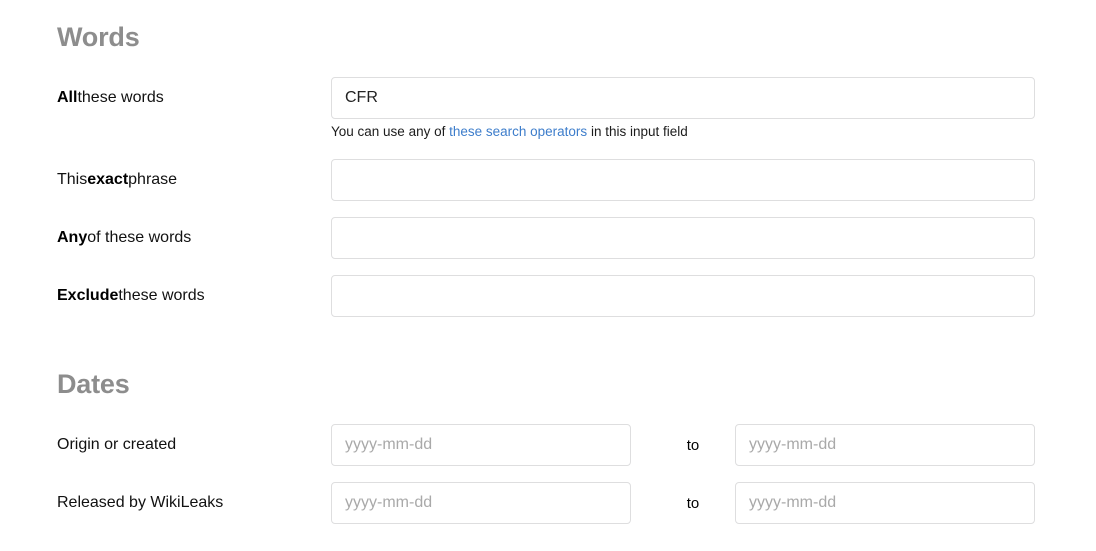 Image resolution: width=1096 pixels, height=551 pixels. What do you see at coordinates (390, 131) in the screenshot?
I see `helper-text-prefix: You can use any of` at bounding box center [390, 131].